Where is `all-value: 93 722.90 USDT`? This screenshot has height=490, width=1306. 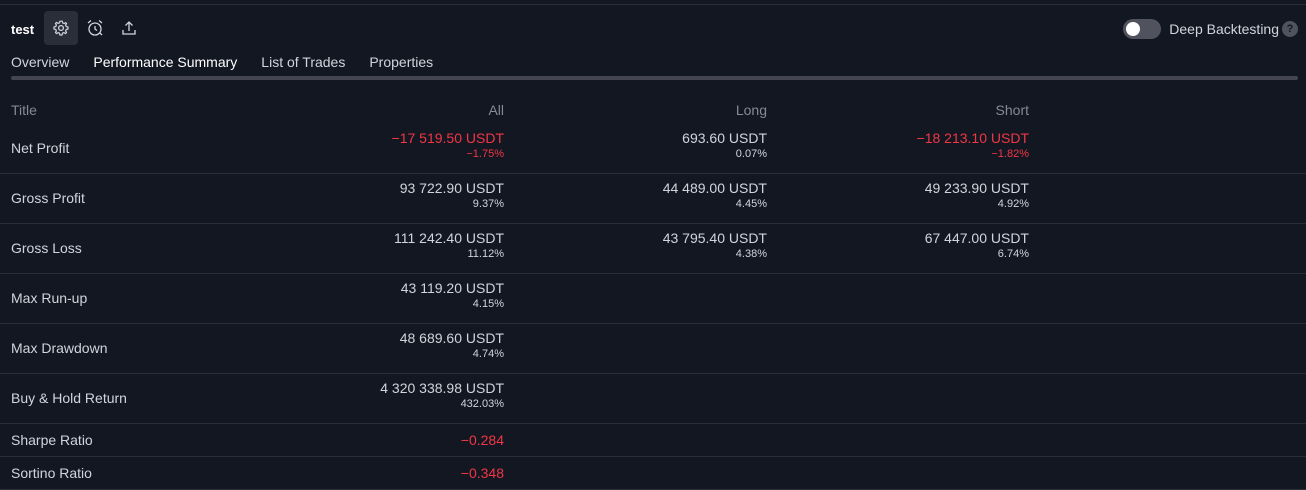
all-value: 93 722.90 USDT is located at coordinates (451, 188).